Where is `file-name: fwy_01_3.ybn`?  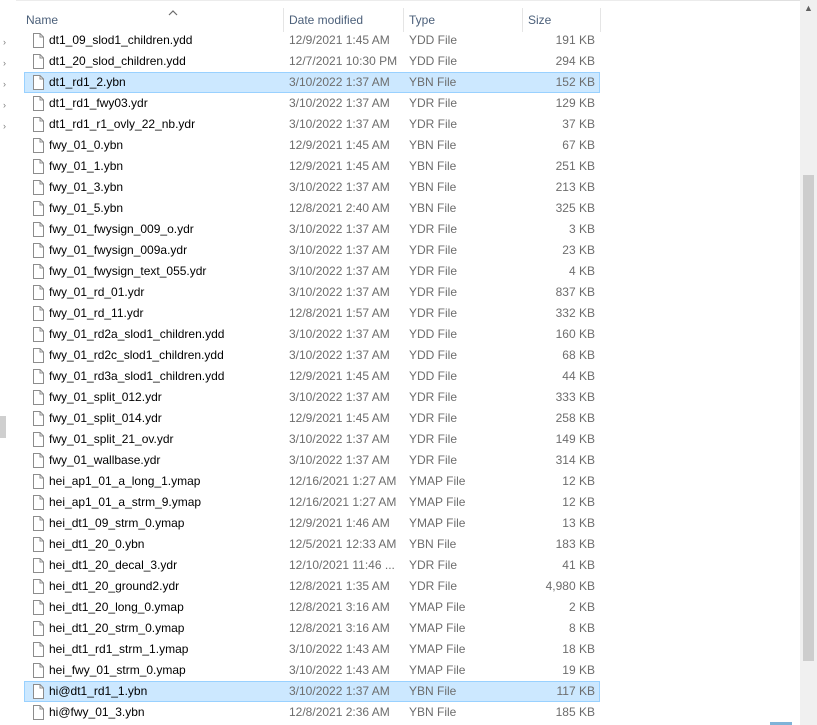 file-name: fwy_01_3.ybn is located at coordinates (86, 187).